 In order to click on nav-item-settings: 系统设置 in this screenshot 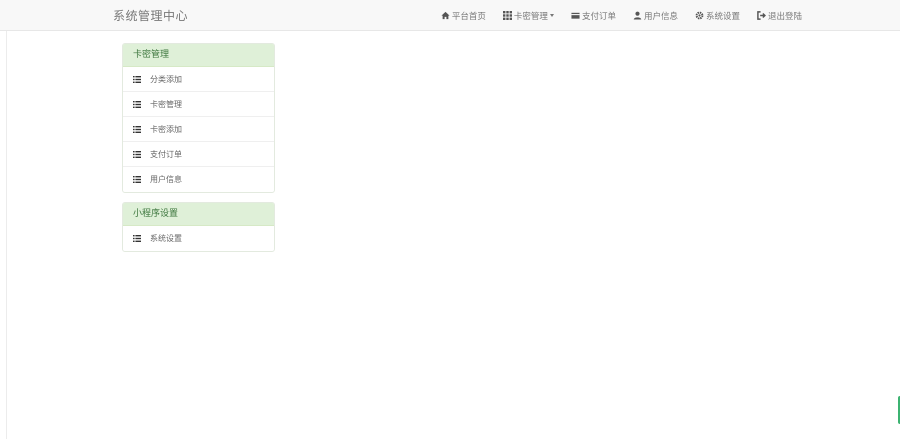, I will do `click(717, 16)`.